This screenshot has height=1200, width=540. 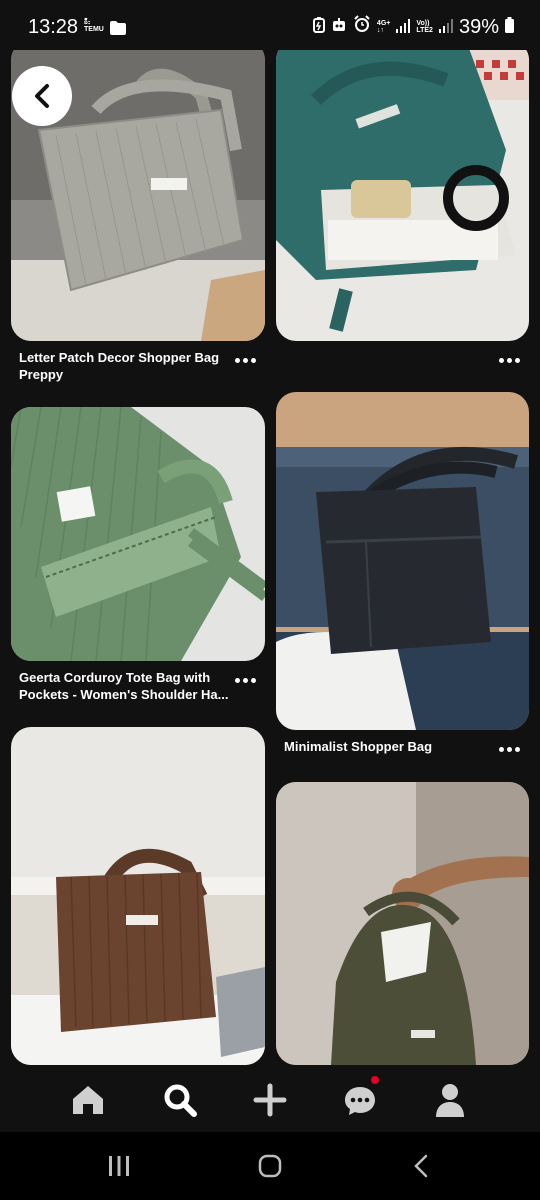 I want to click on search-icon, so click(x=180, y=1100).